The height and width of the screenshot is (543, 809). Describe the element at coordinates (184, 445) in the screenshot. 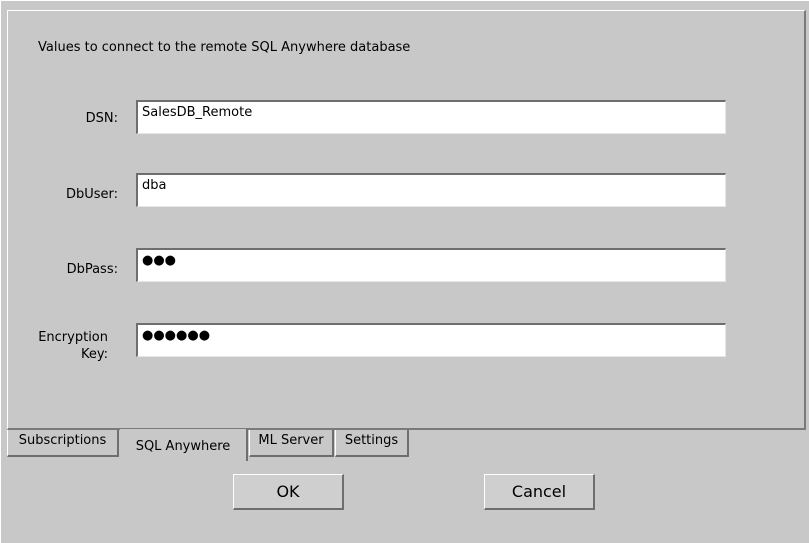

I see `tab-sql-anywhere: SQL Anywhere` at that location.